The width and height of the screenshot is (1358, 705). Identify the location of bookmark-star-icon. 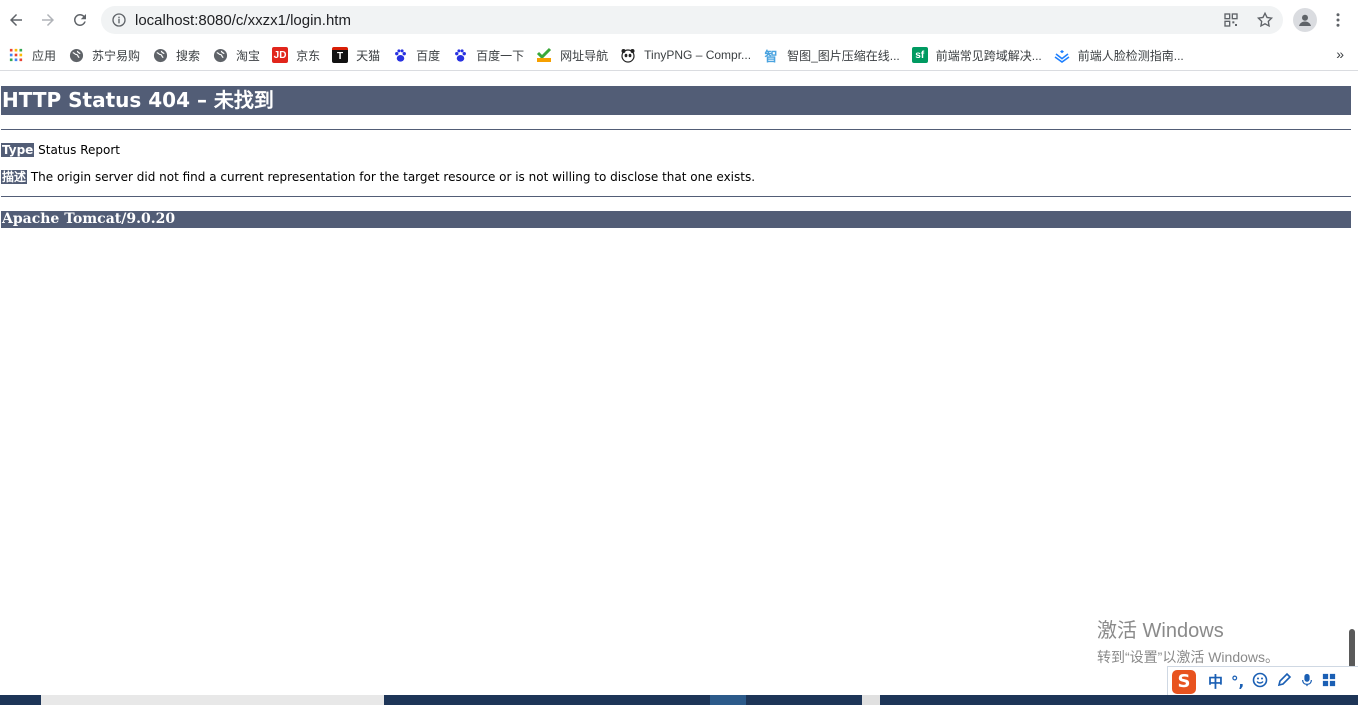
(1265, 20).